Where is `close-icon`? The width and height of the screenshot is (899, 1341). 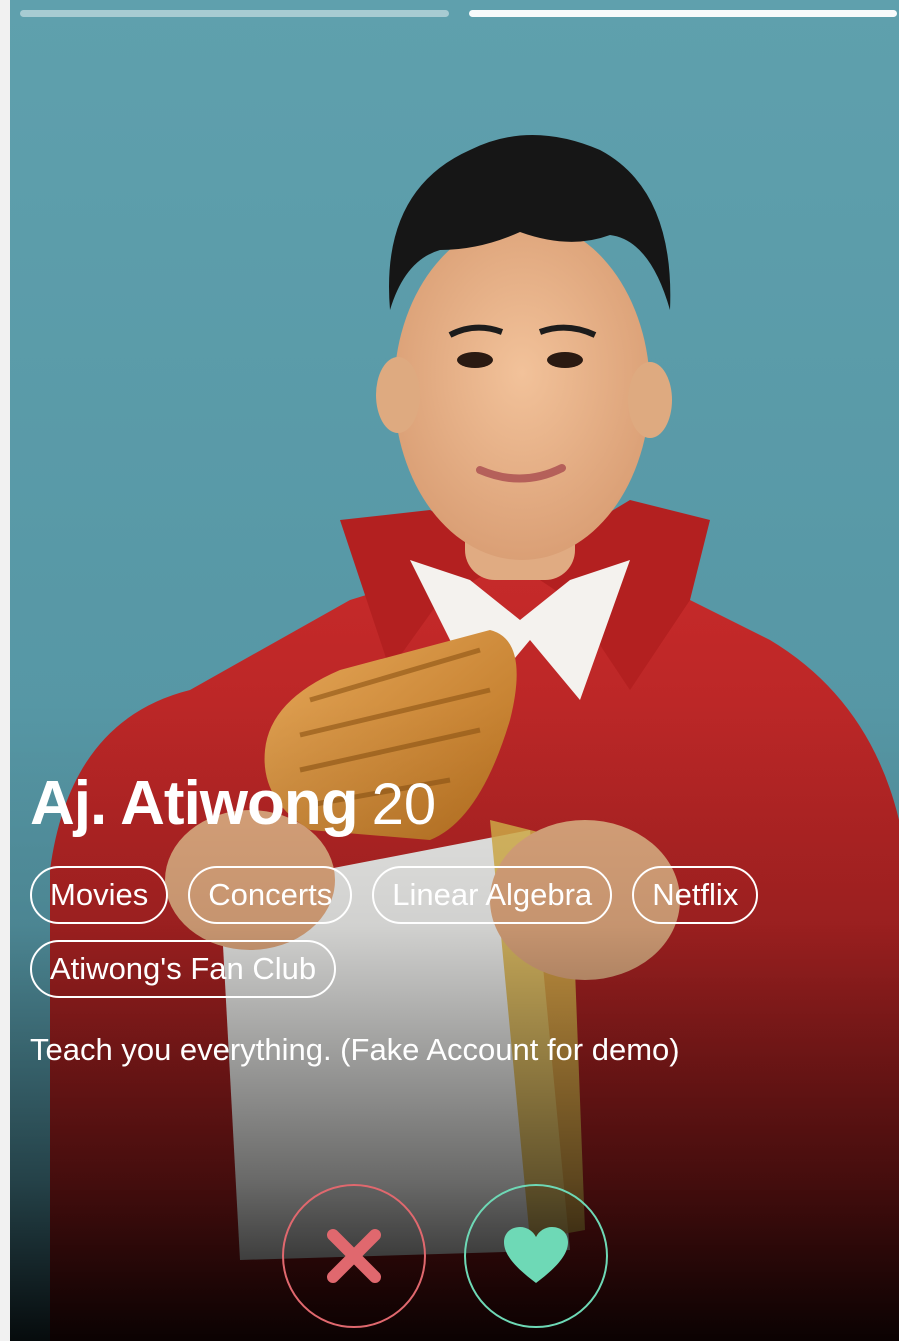 close-icon is located at coordinates (353, 1256).